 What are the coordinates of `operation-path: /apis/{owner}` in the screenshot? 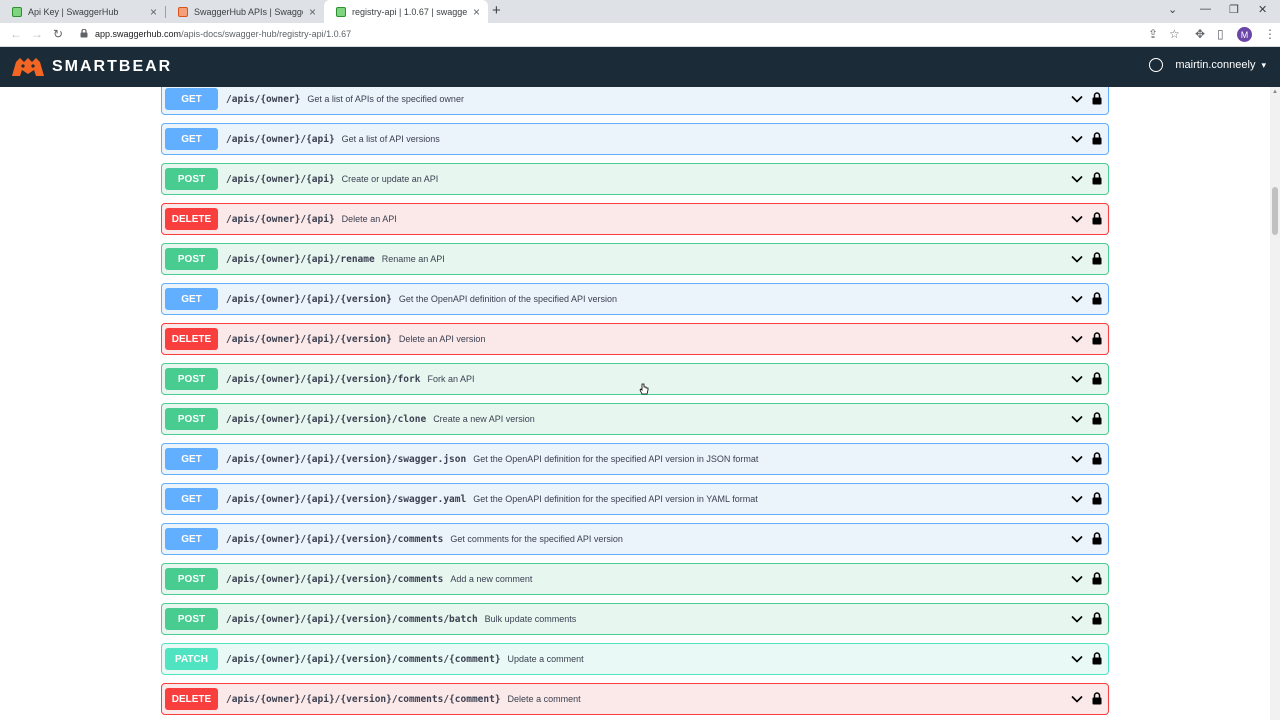 It's located at (263, 99).